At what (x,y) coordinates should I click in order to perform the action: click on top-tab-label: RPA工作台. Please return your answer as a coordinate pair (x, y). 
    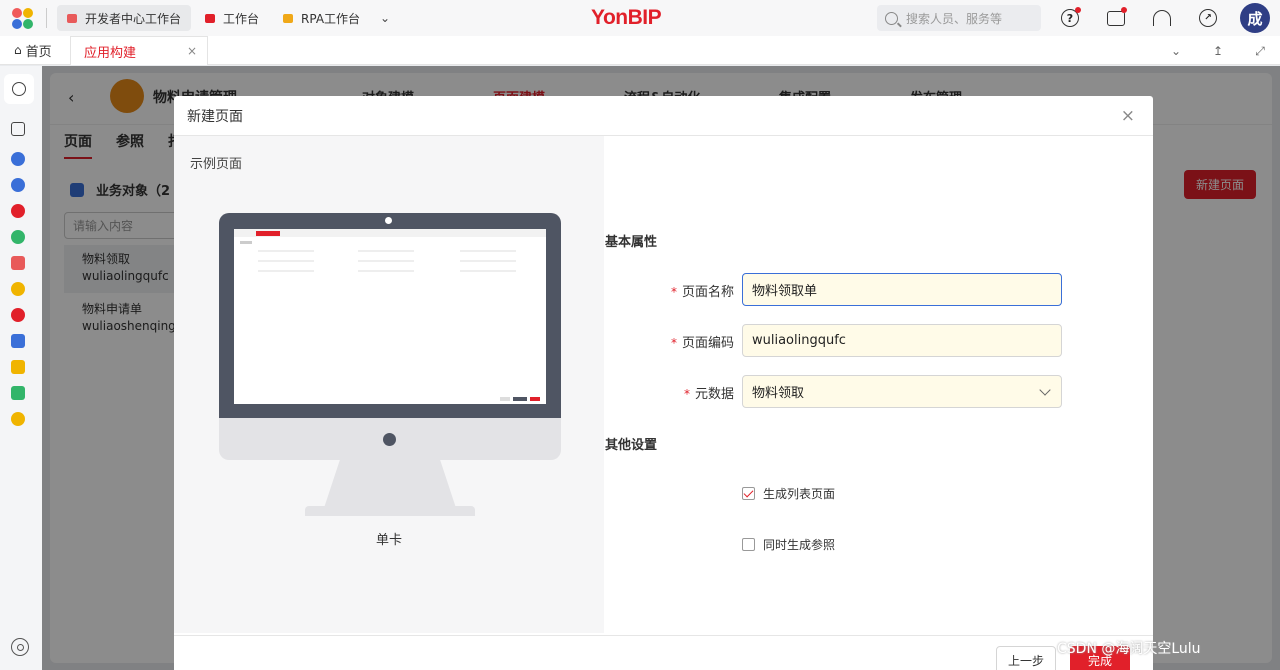
    Looking at the image, I should click on (331, 18).